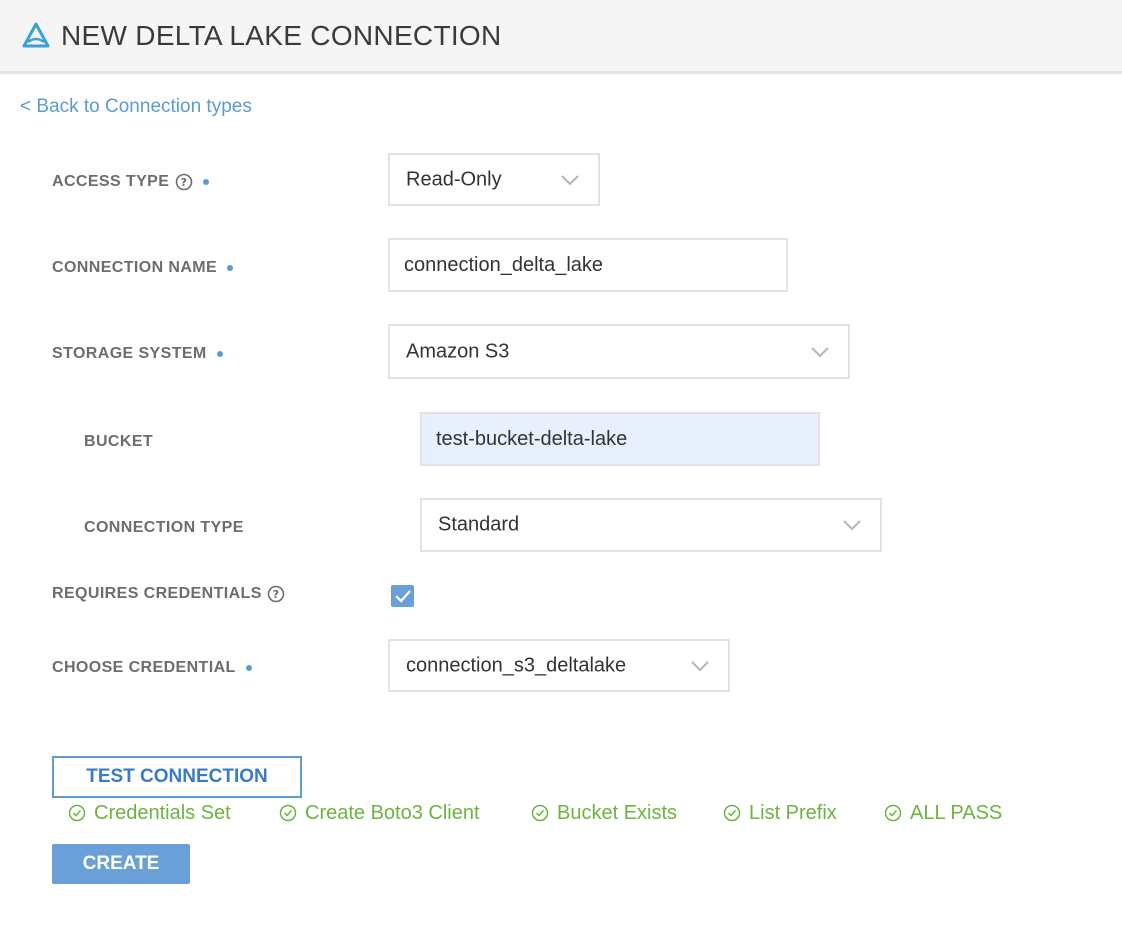  What do you see at coordinates (793, 812) in the screenshot?
I see `check-label: List Prefix` at bounding box center [793, 812].